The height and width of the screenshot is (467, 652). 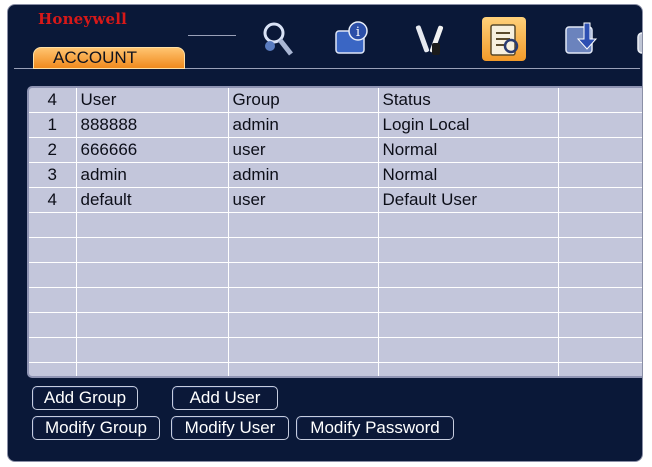 What do you see at coordinates (600, 100) in the screenshot?
I see `header-empty` at bounding box center [600, 100].